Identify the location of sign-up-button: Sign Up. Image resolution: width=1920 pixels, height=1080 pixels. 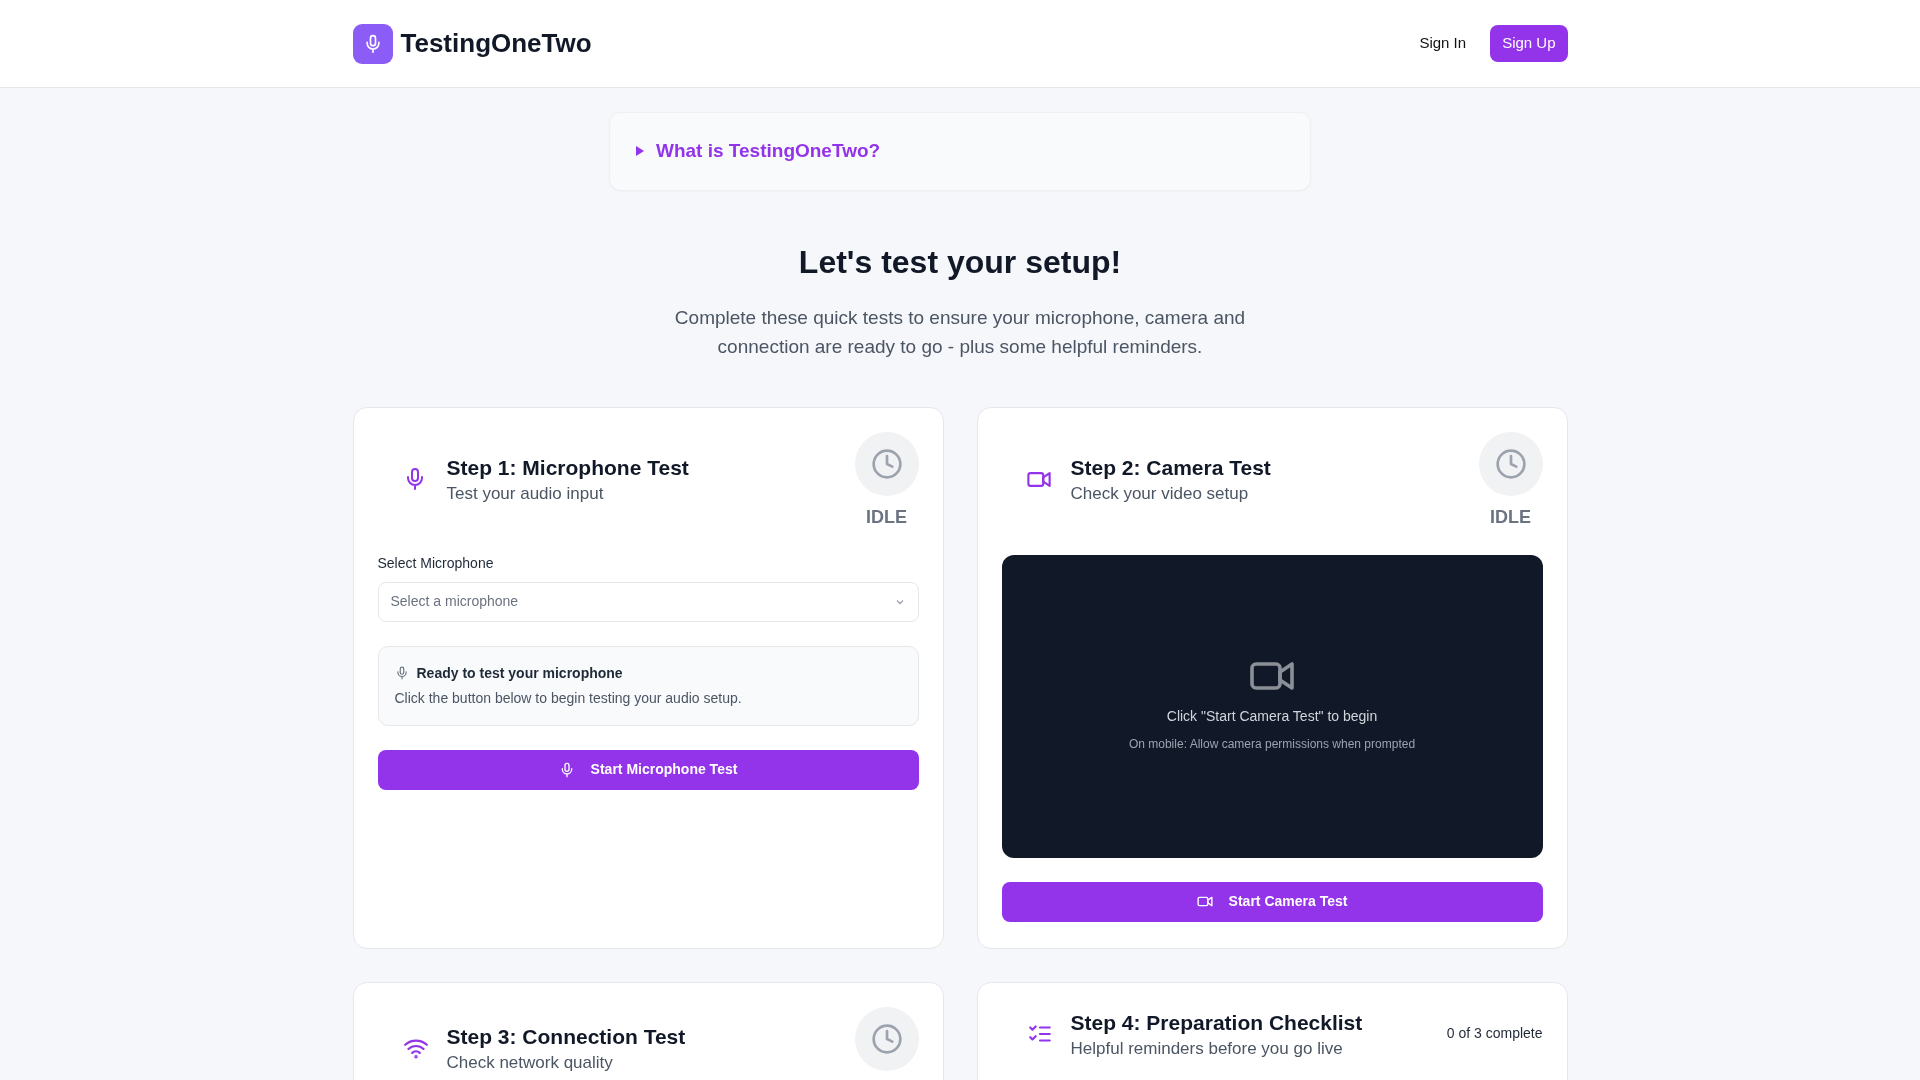
(1529, 43).